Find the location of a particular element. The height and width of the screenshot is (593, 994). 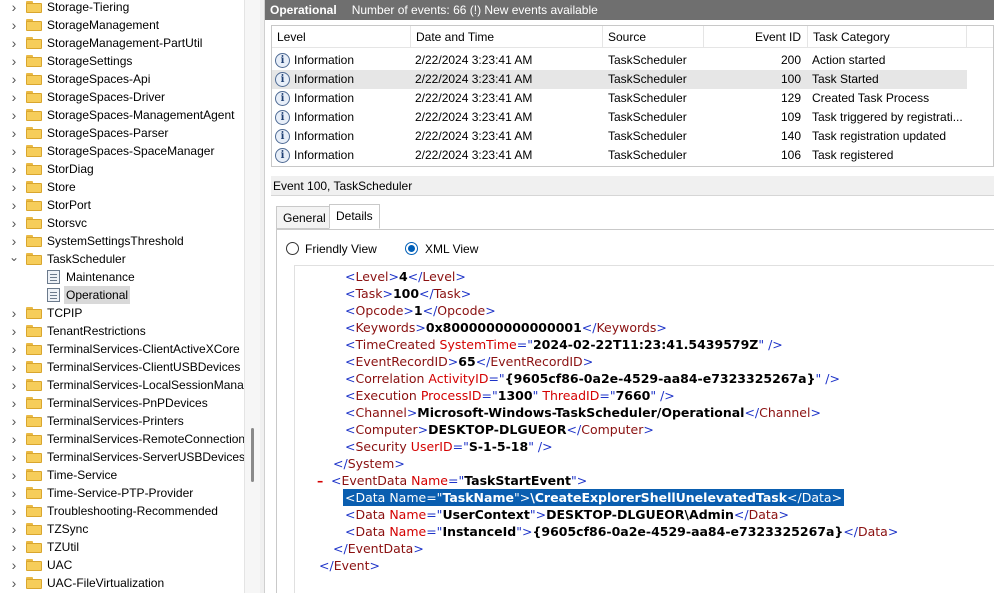

tree-item: › TZSync is located at coordinates (122, 529).